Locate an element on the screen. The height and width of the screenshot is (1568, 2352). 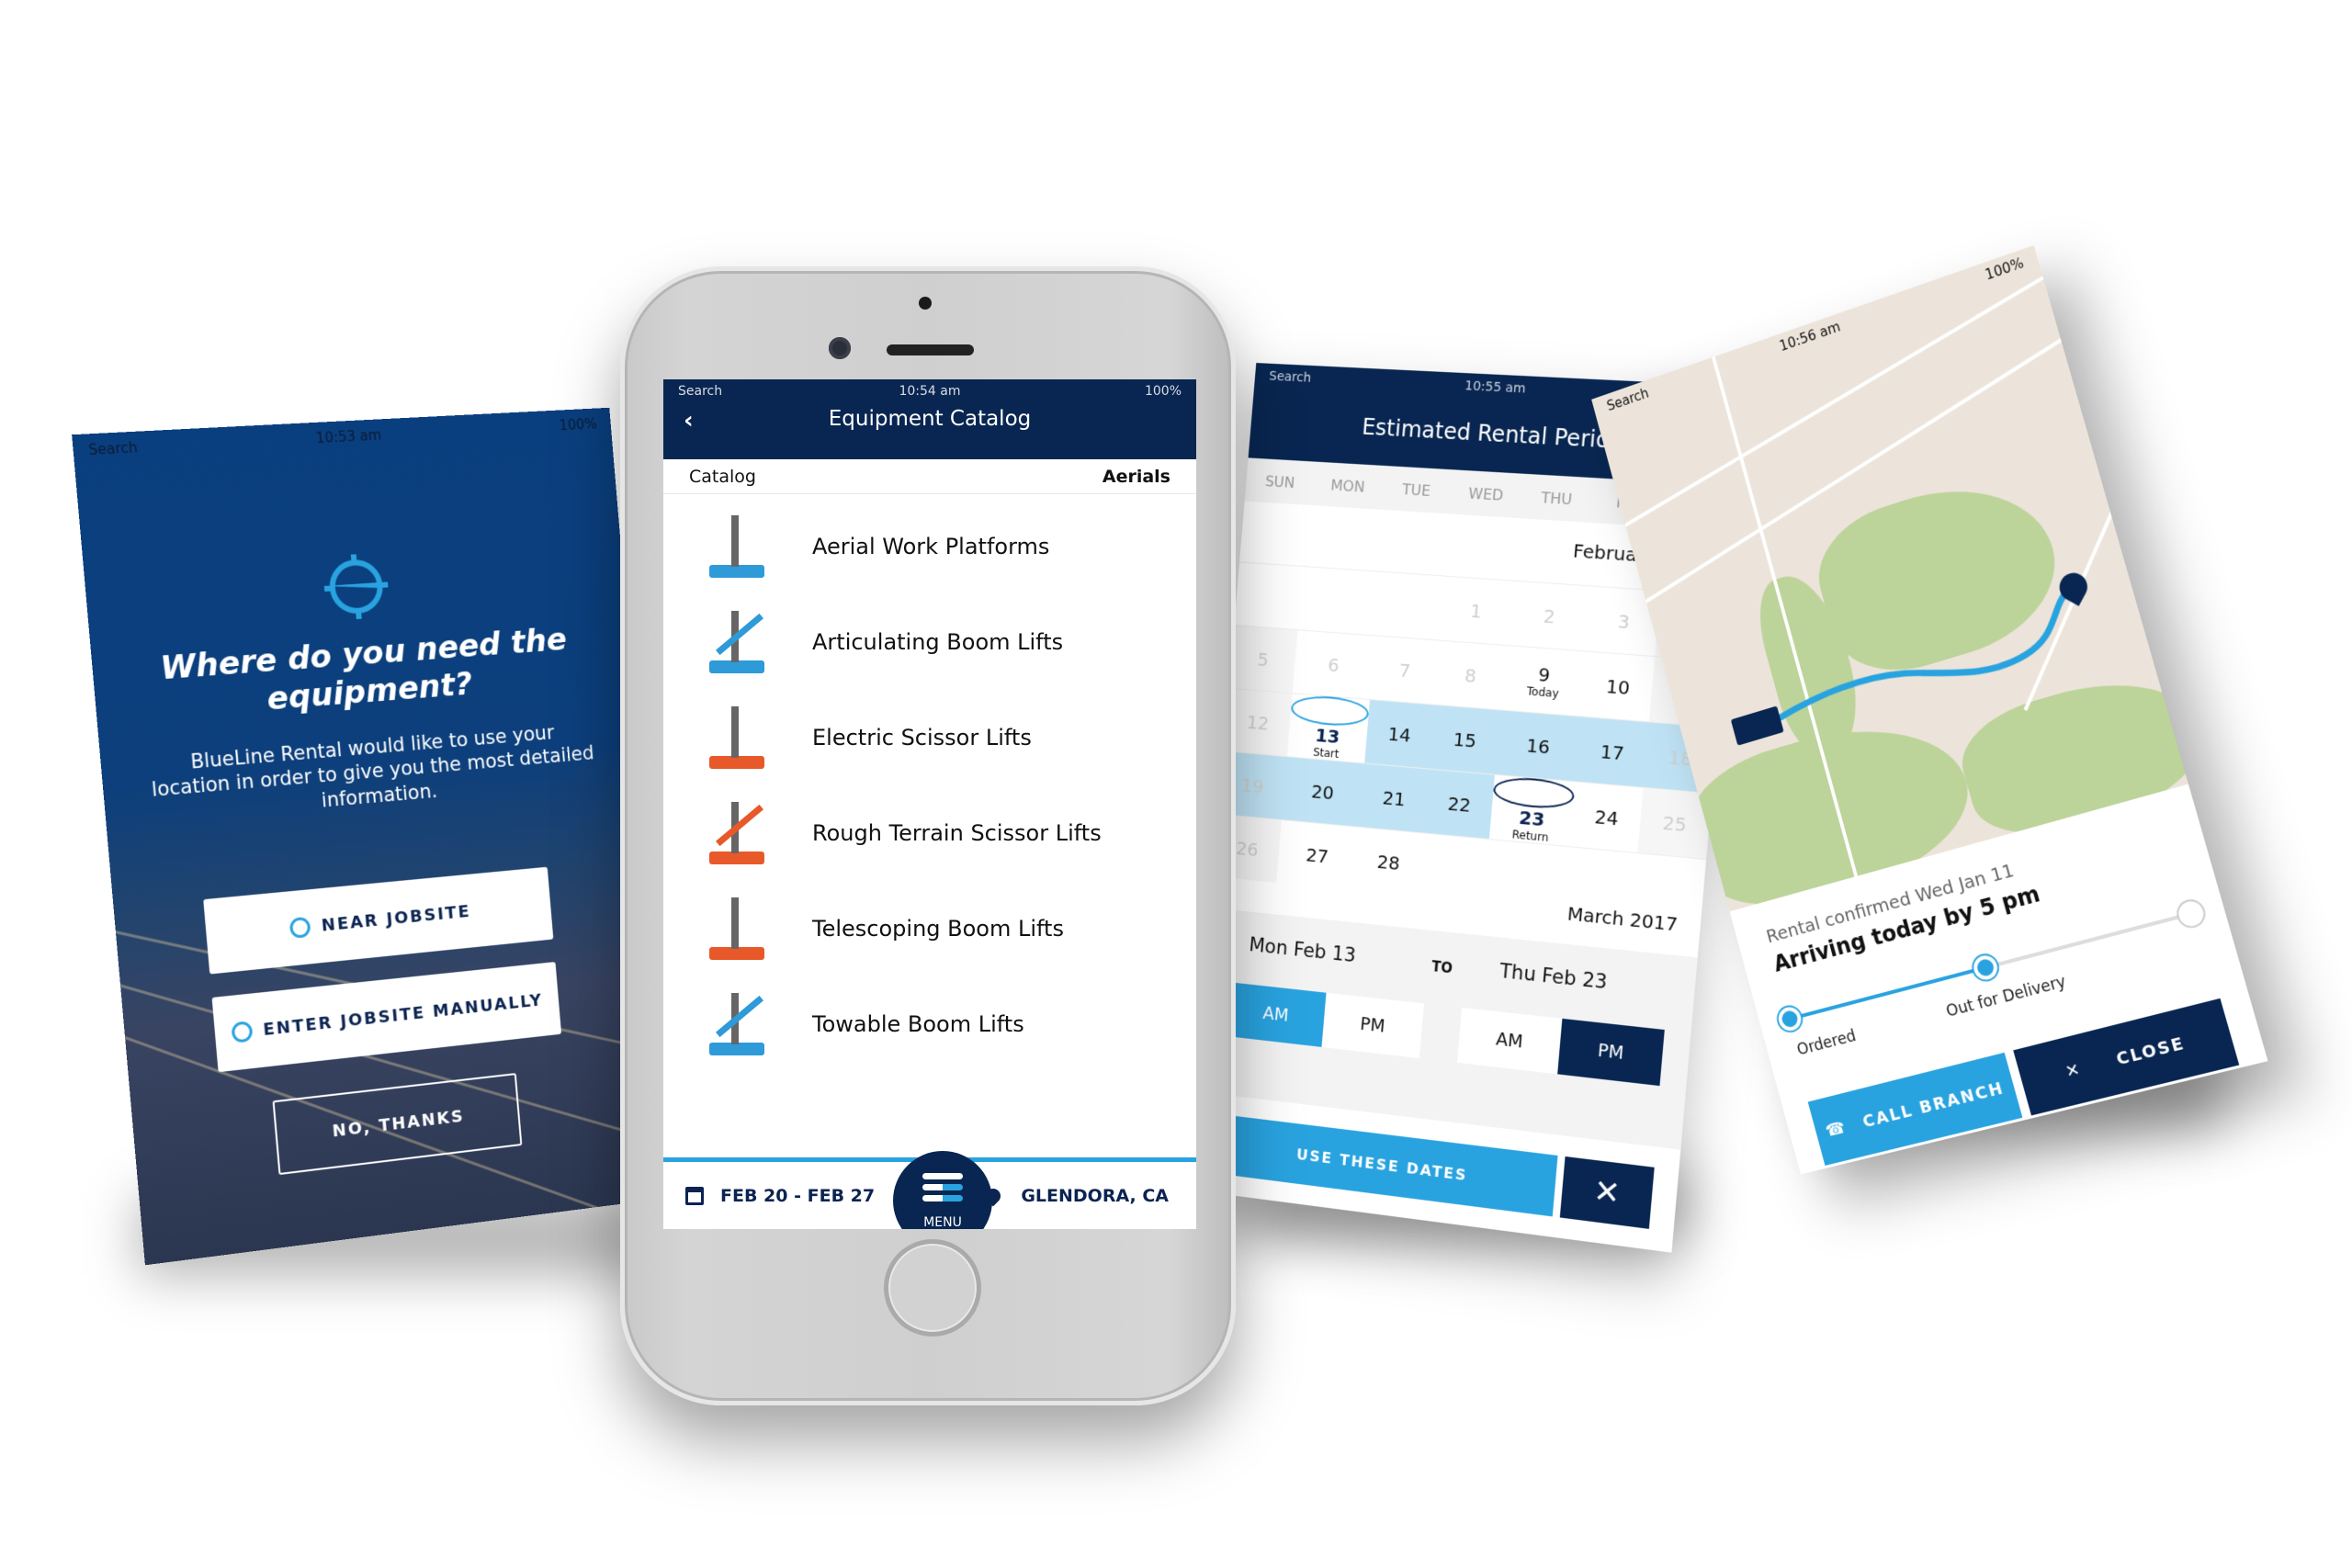
calendar-day: 17 is located at coordinates (1613, 751).